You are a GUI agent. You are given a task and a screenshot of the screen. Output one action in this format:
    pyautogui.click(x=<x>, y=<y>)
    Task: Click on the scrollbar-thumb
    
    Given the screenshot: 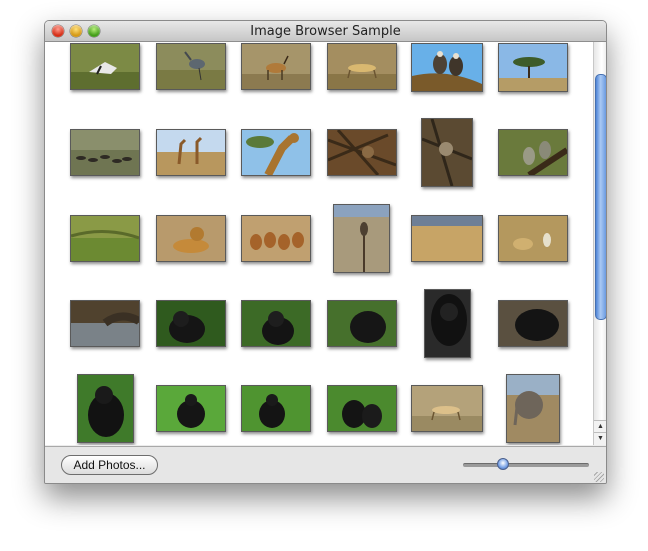 What is the action you would take?
    pyautogui.click(x=600, y=197)
    